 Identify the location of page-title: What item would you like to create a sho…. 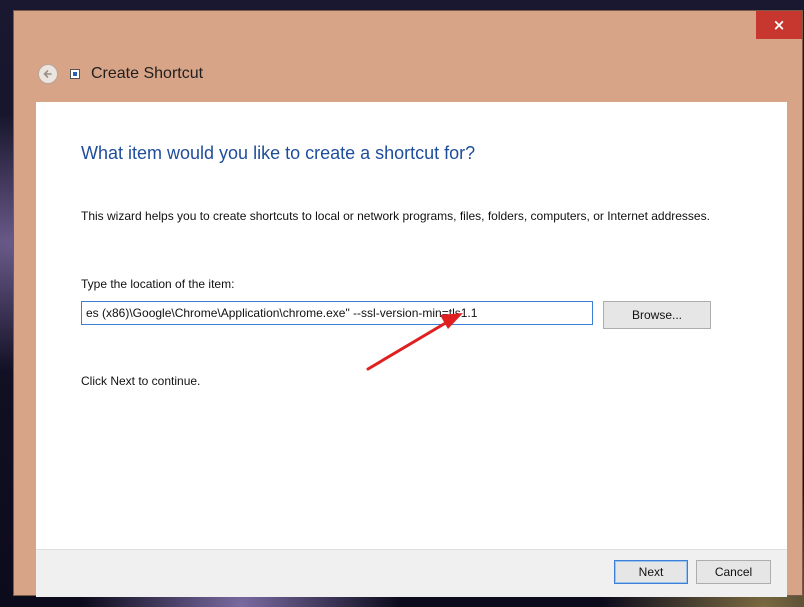
(278, 153).